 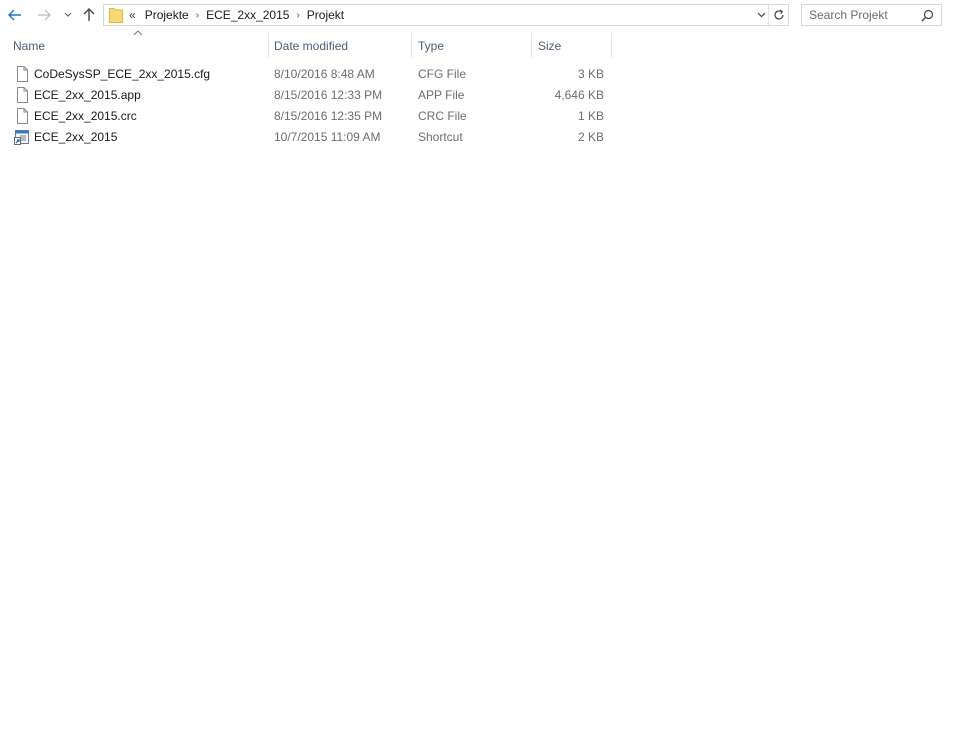 What do you see at coordinates (441, 95) in the screenshot?
I see `file-type: APP File` at bounding box center [441, 95].